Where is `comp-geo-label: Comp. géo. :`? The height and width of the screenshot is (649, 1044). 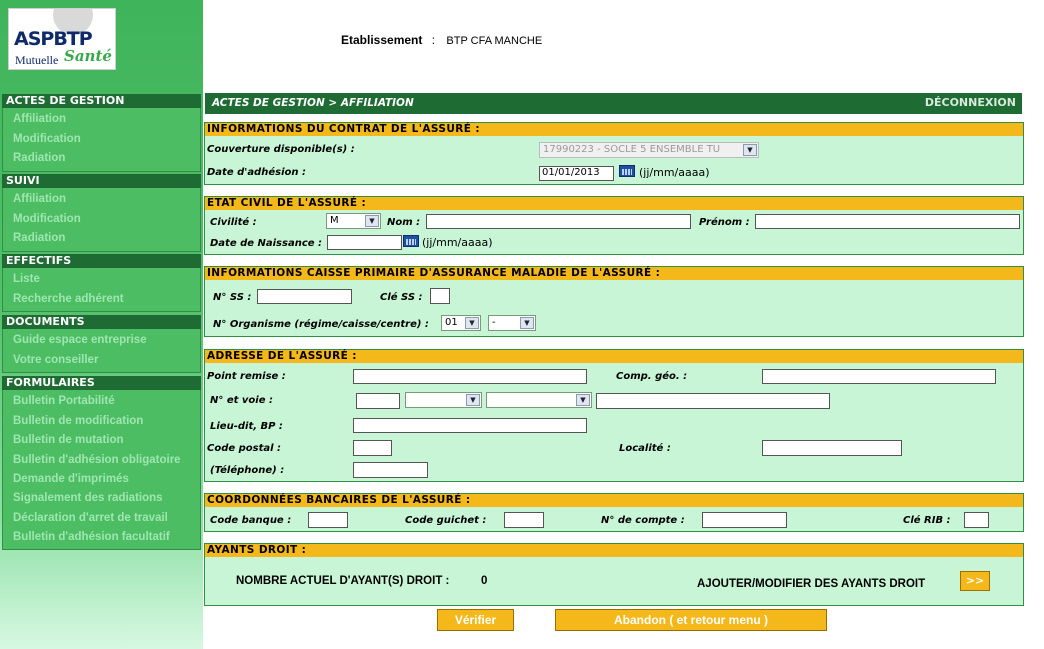
comp-geo-label: Comp. géo. : is located at coordinates (652, 376).